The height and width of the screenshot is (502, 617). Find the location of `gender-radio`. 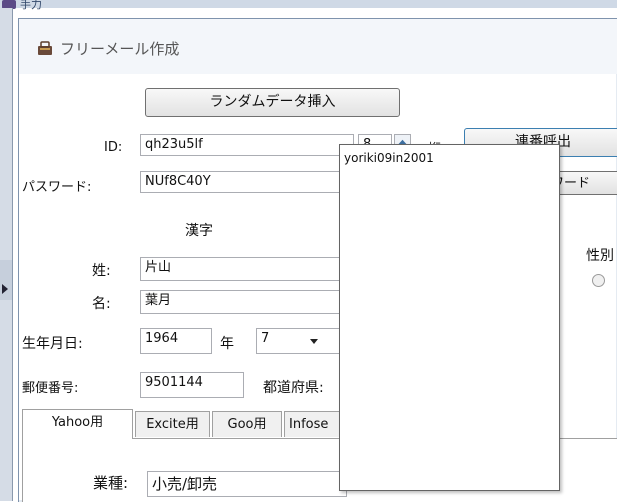

gender-radio is located at coordinates (598, 280).